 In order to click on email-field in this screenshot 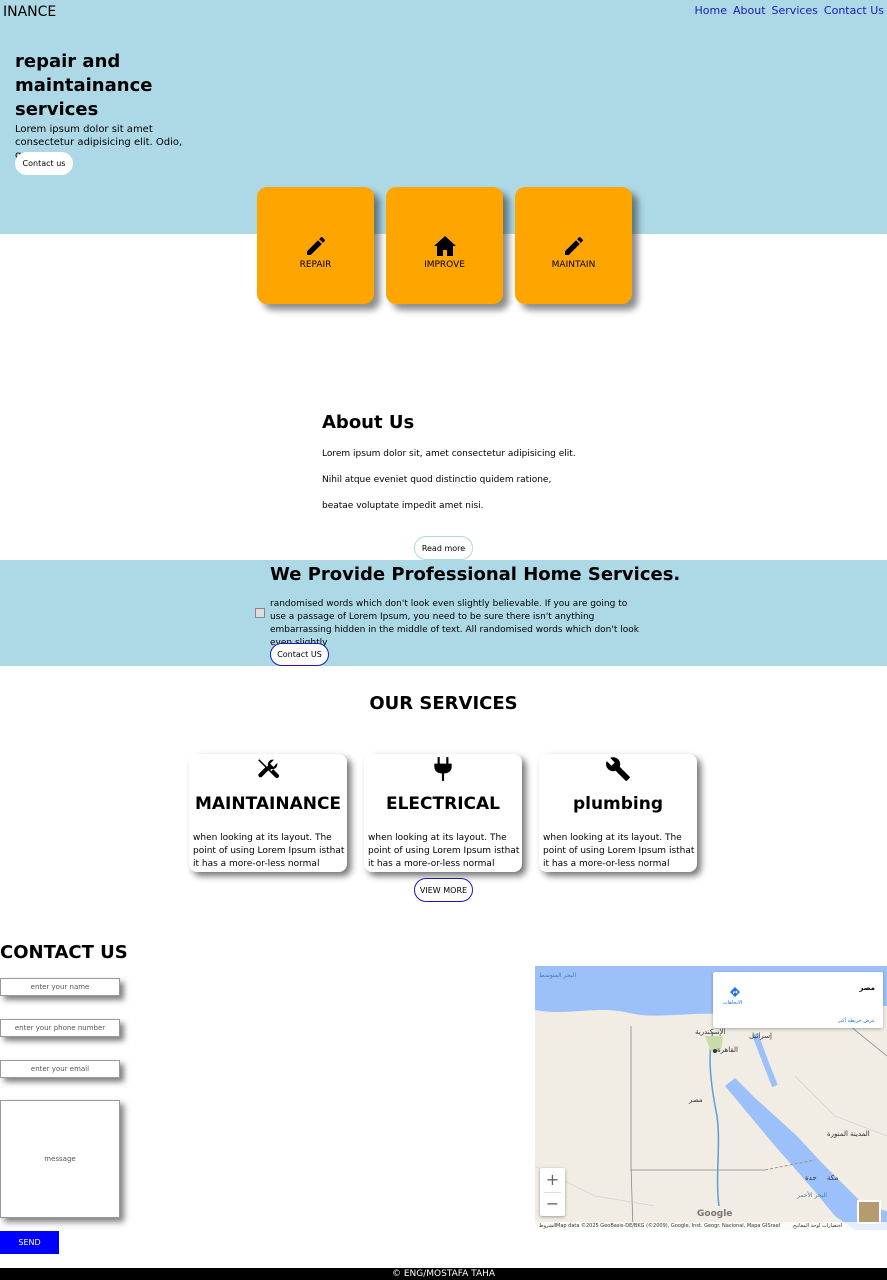, I will do `click(60, 1069)`.